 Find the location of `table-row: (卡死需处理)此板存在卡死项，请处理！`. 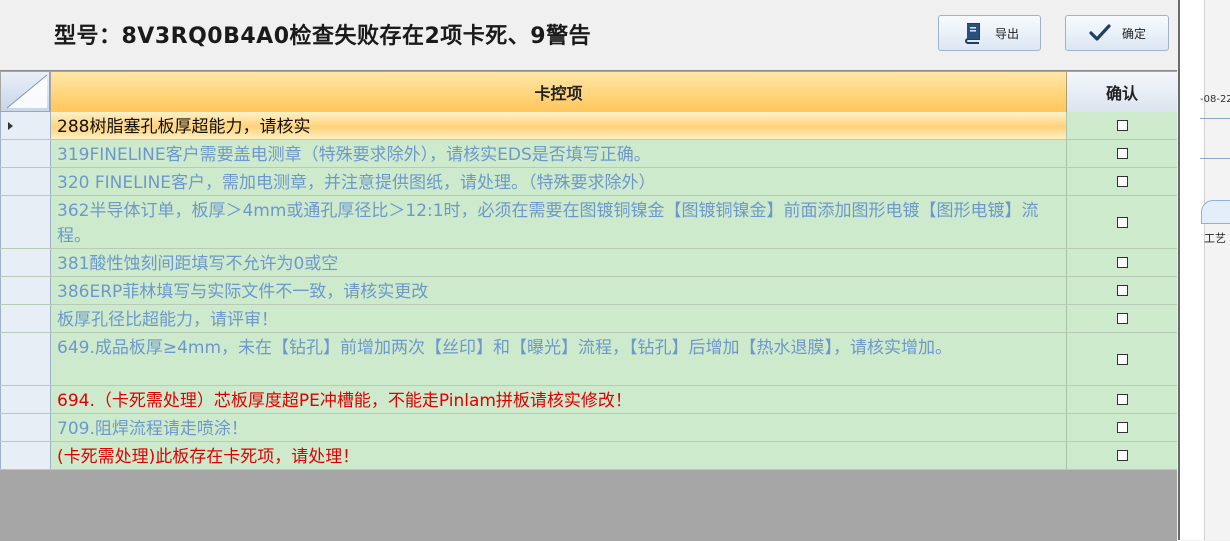

table-row: (卡死需处理)此板存在卡死项，请处理！ is located at coordinates (588, 456).